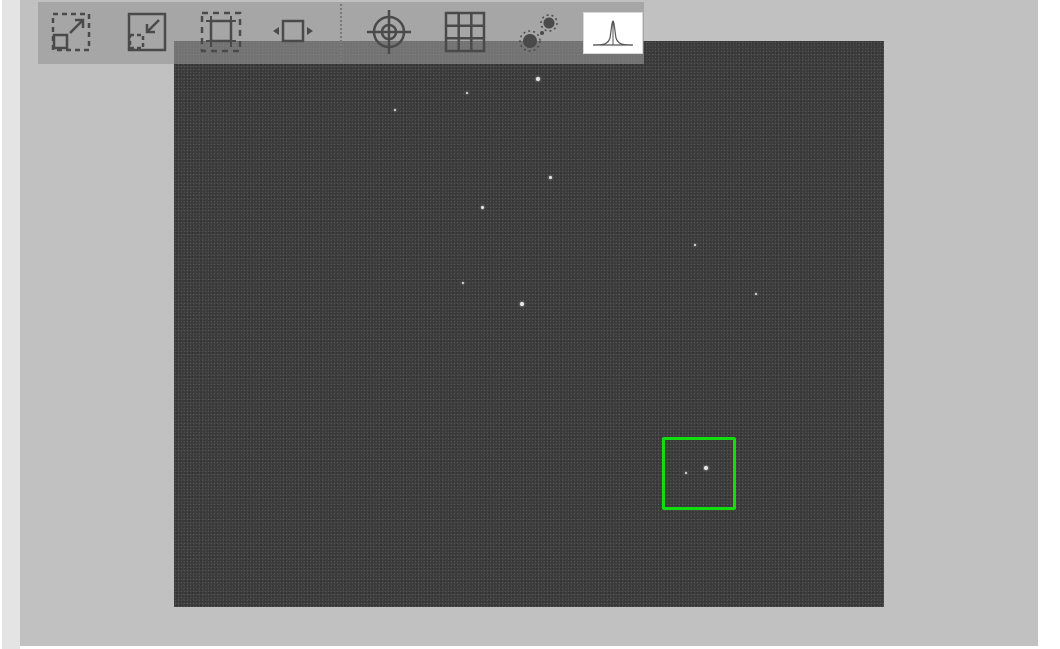  I want to click on fit-frame-button, so click(221, 32).